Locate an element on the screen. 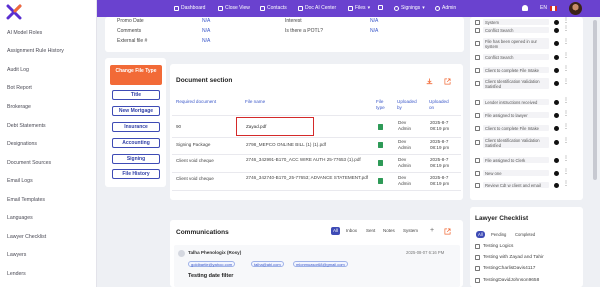  sidebar-item-bot-report: Bot Report is located at coordinates (19, 88).